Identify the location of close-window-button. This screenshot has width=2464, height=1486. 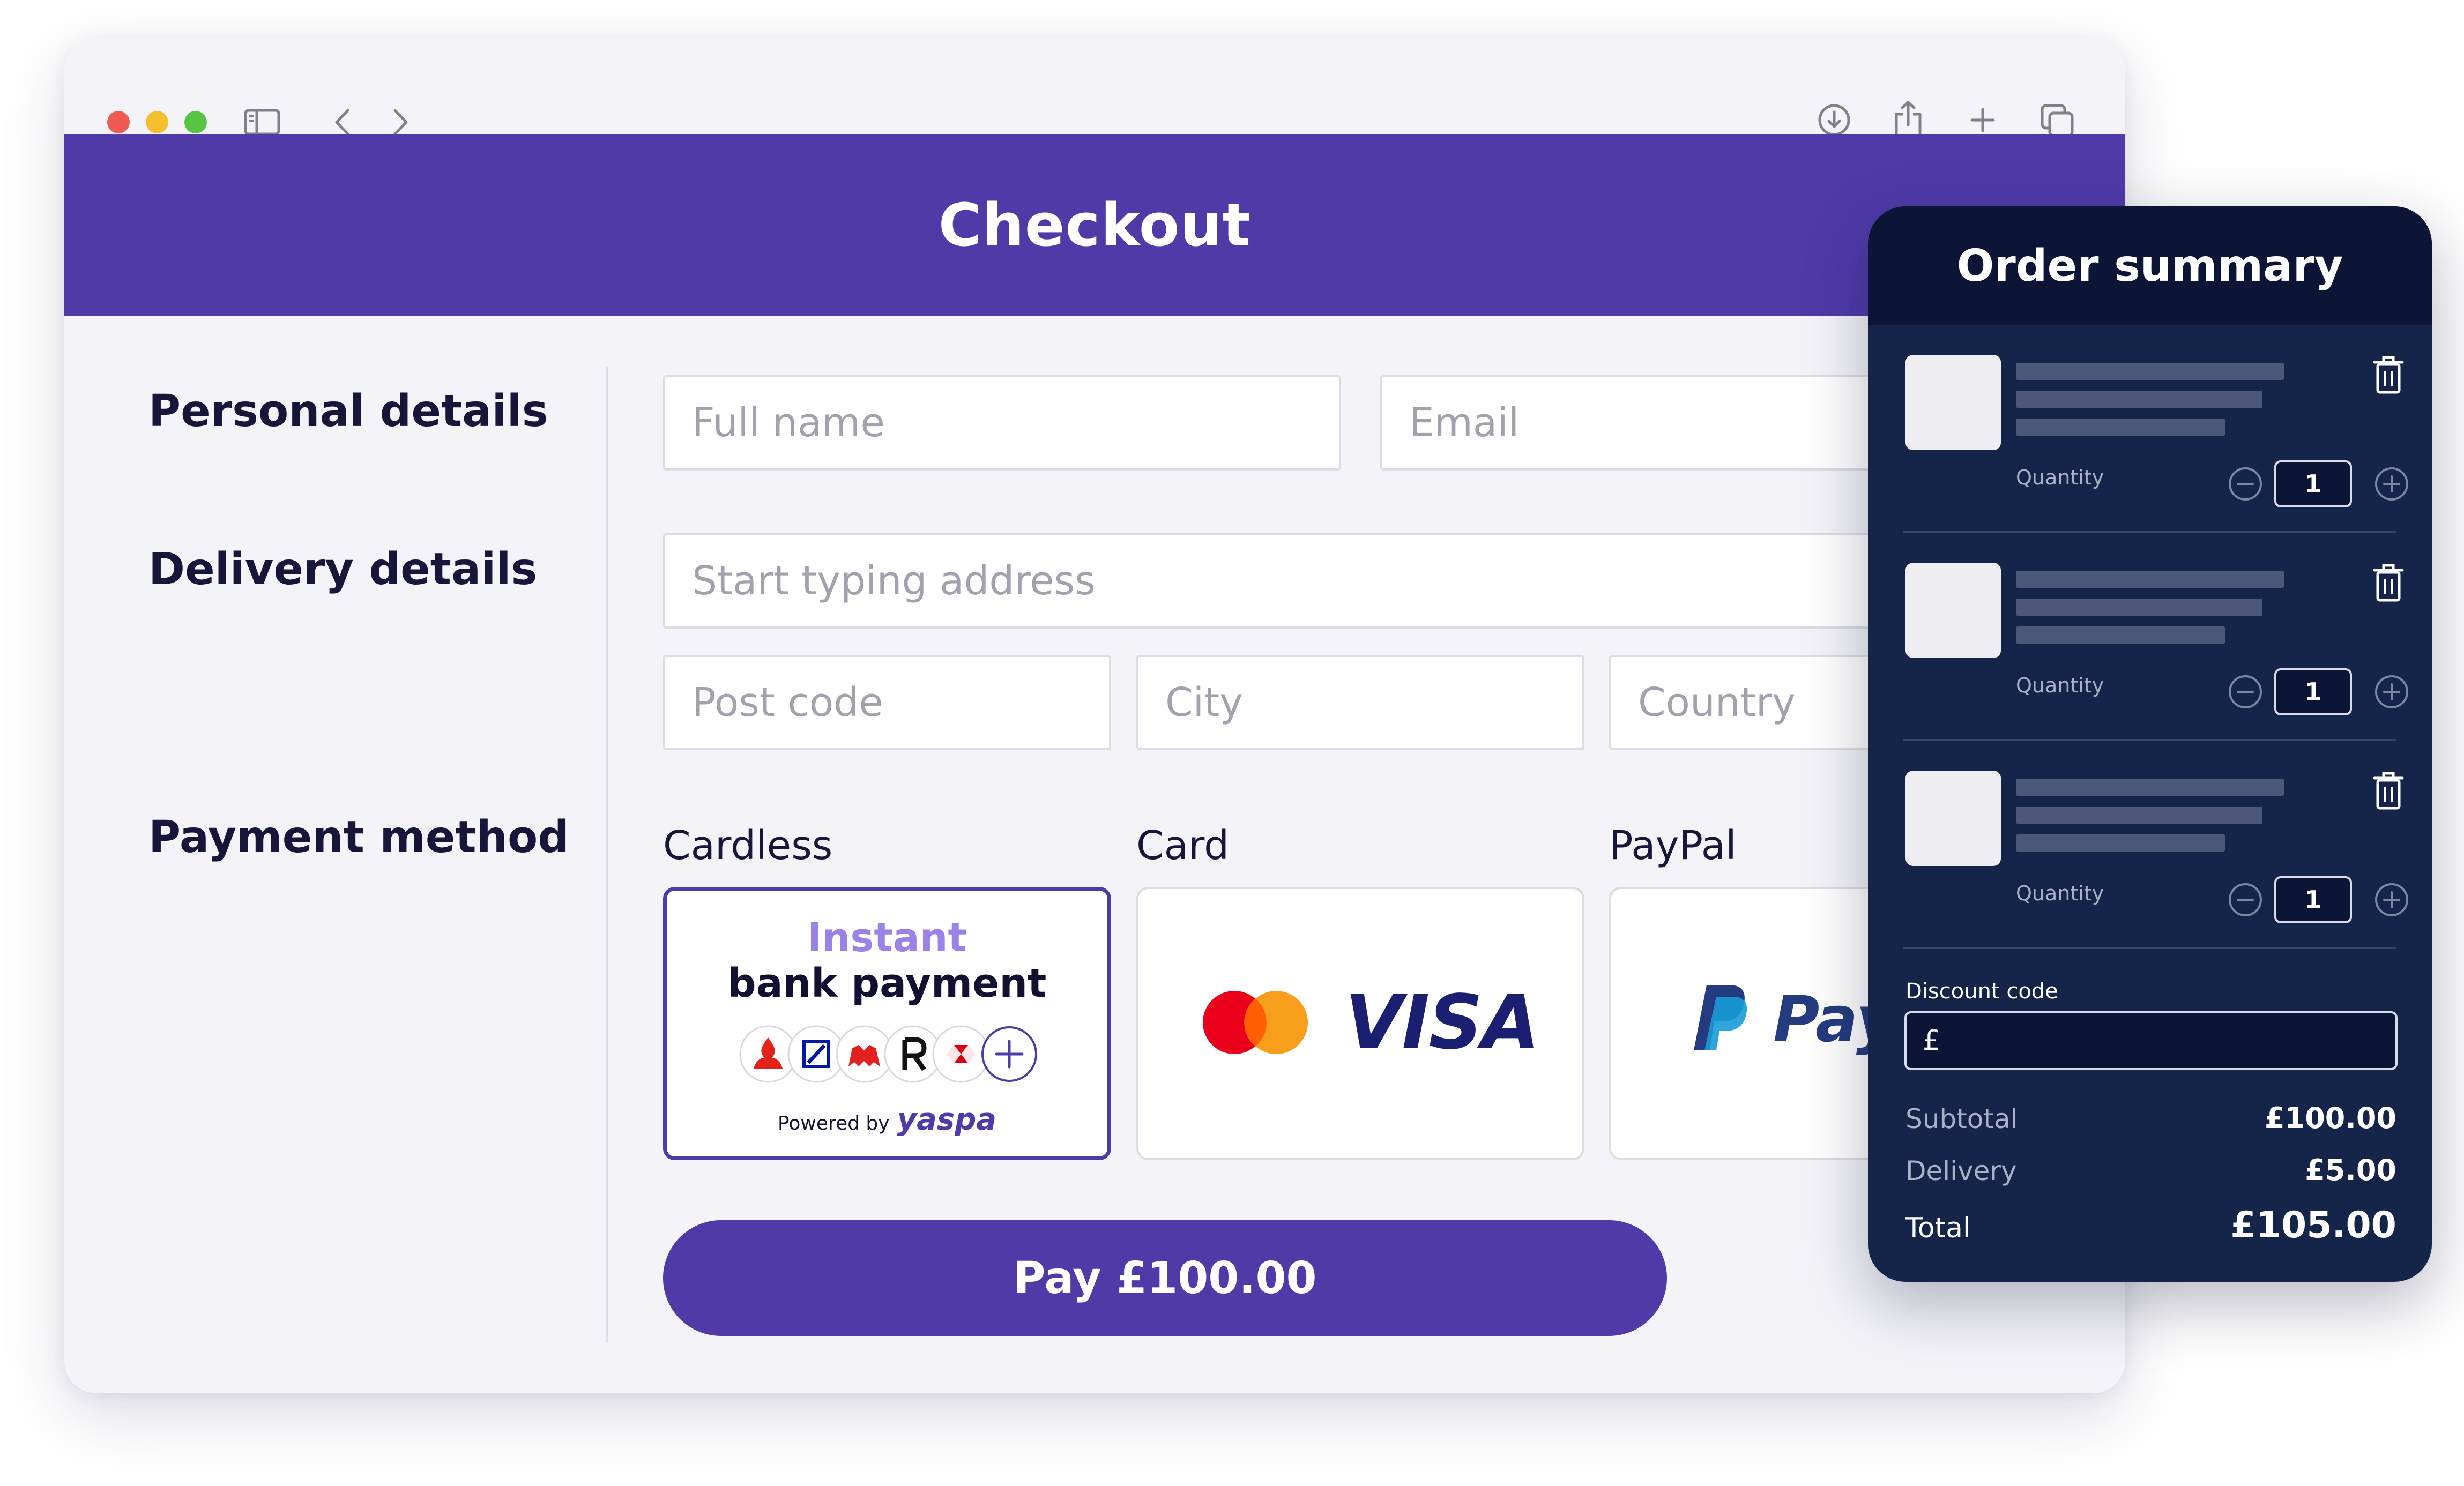
(119, 122).